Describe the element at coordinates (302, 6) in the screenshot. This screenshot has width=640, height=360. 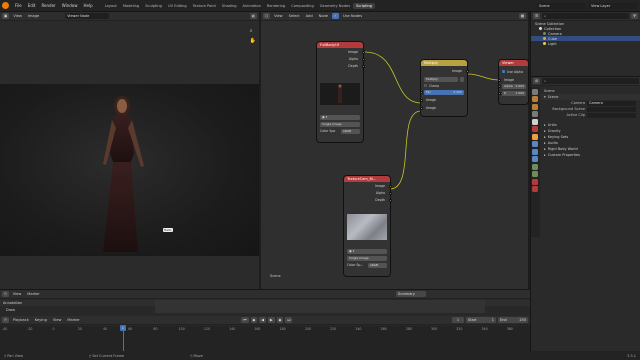
I see `workspace-tab-compositing: Compositing` at that location.